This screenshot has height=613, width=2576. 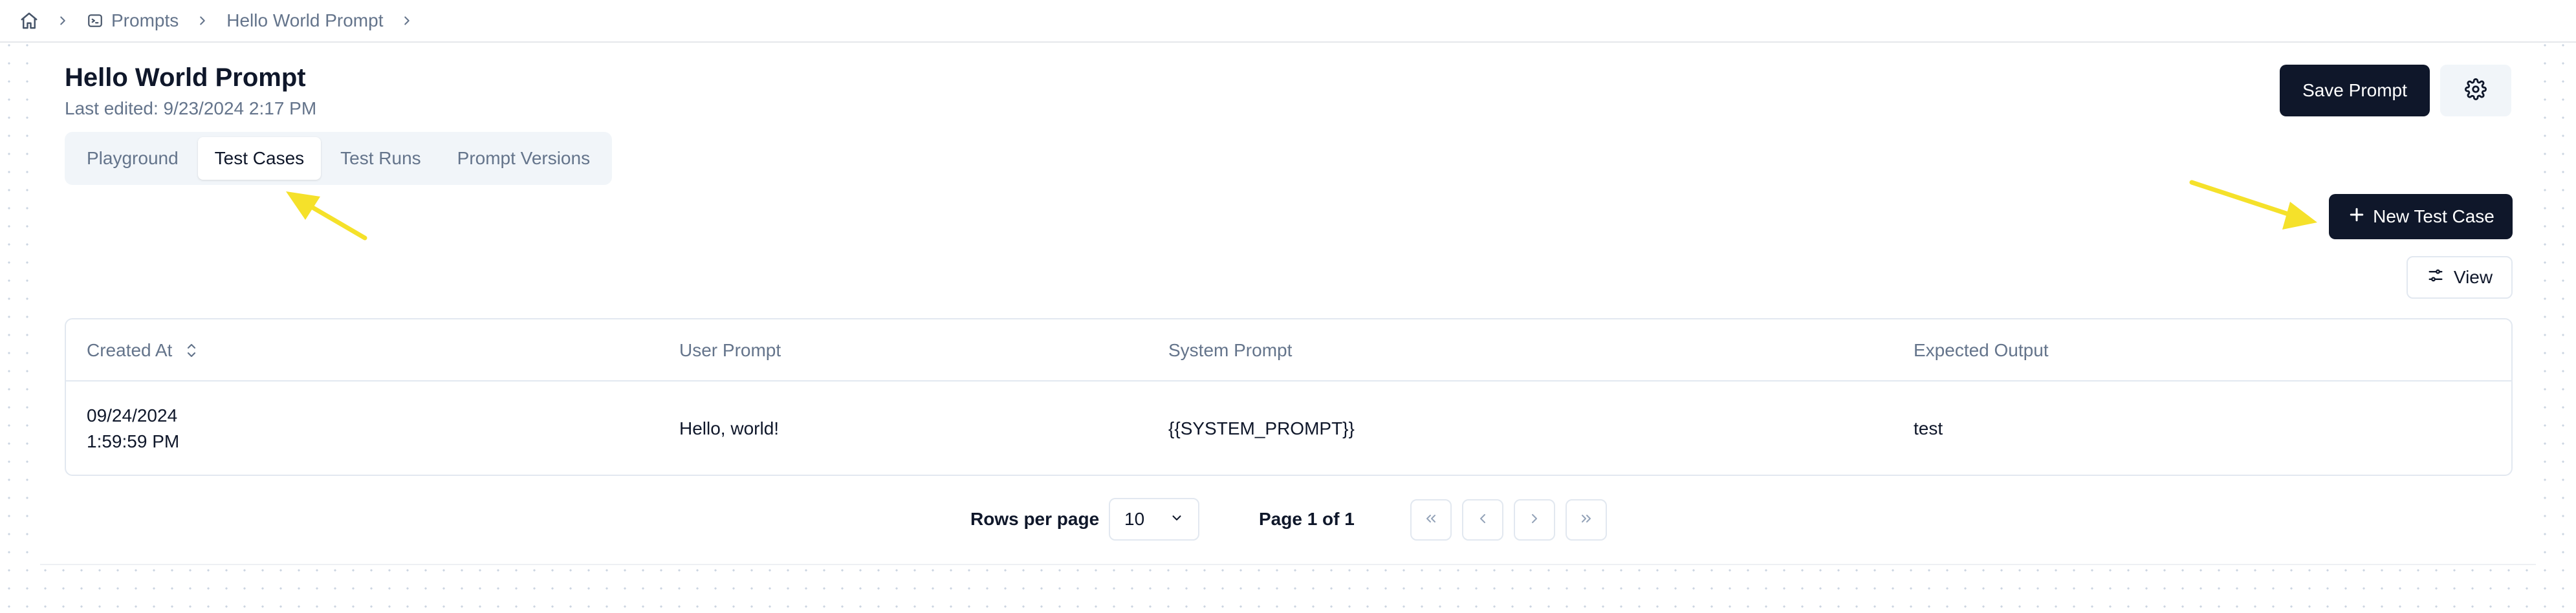 I want to click on chevron-down-icon, so click(x=1177, y=520).